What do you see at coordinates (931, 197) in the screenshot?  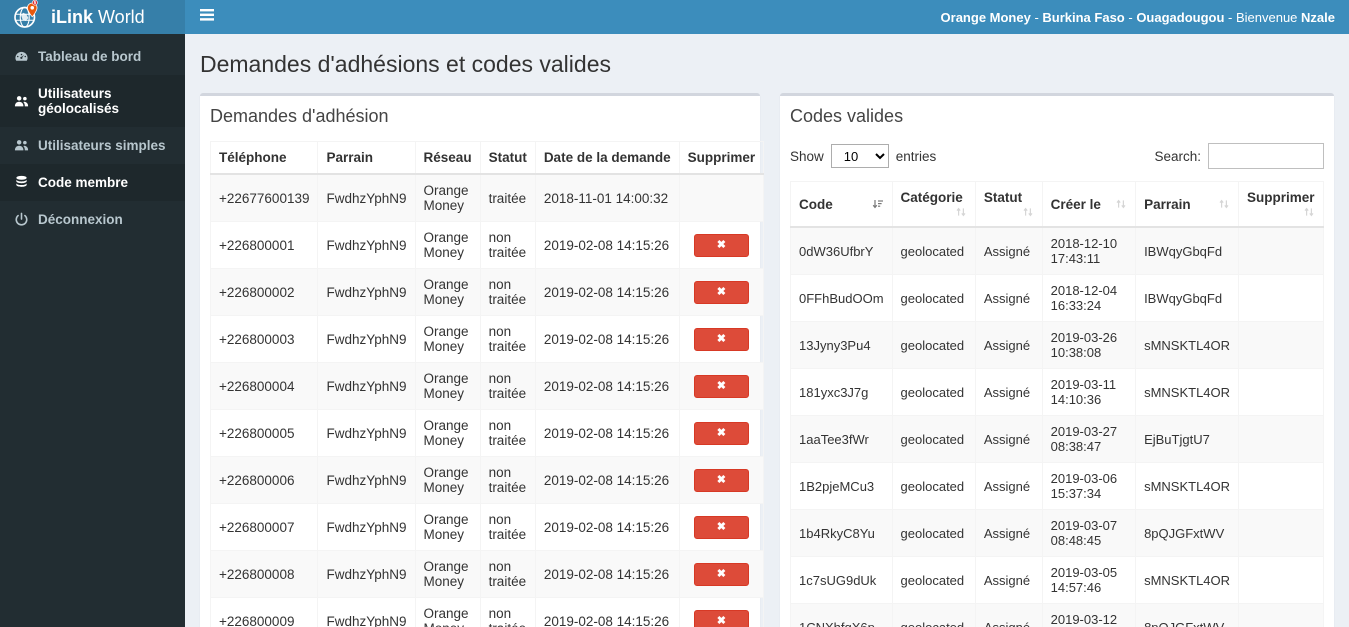 I see `codes-col-label: Catégorie` at bounding box center [931, 197].